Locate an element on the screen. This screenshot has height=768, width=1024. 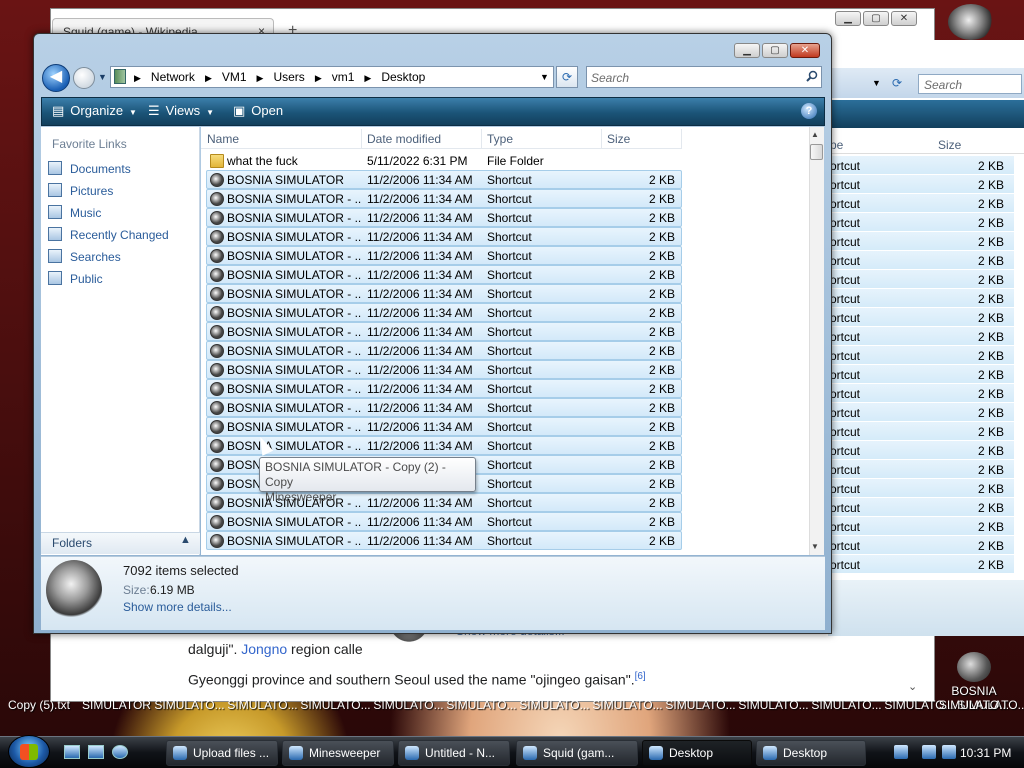
breadcrumb-item: Desktop is located at coordinates (403, 77).